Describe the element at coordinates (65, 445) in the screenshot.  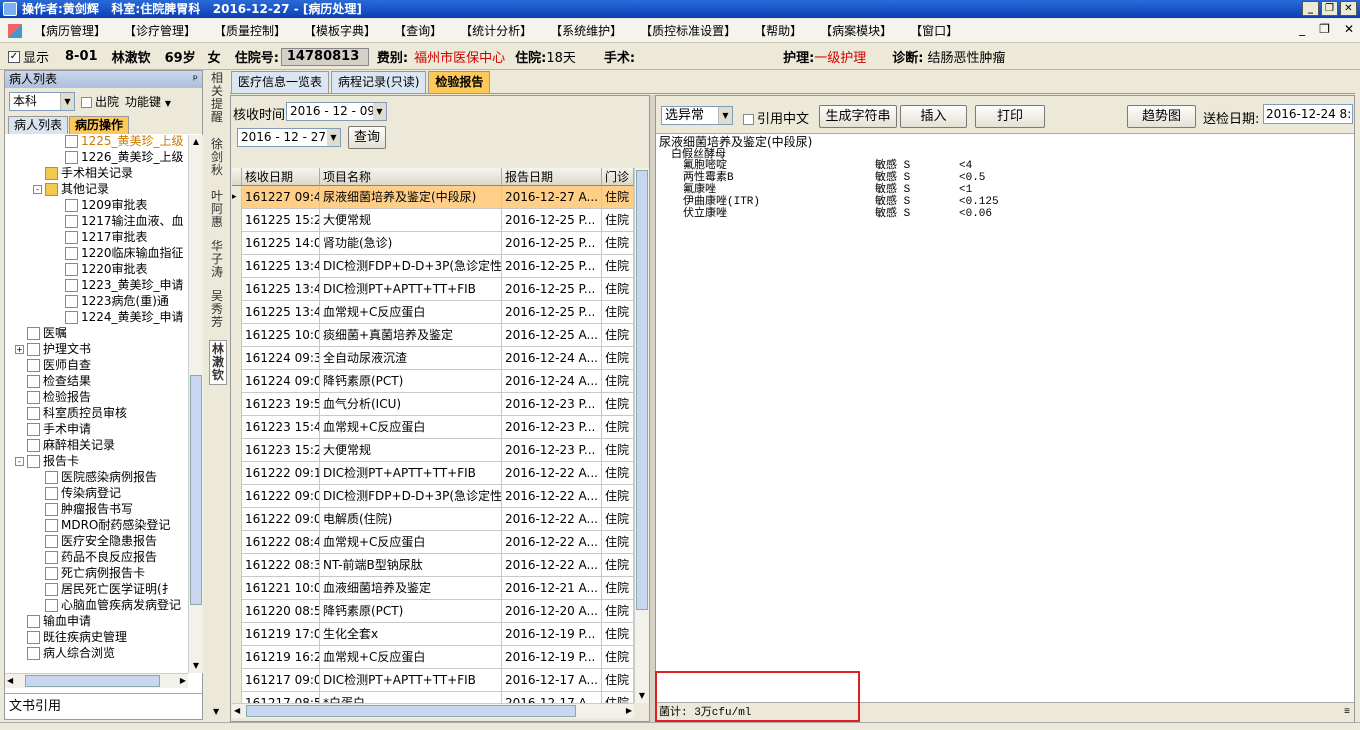
I see `tree-node: 麻醉相关记录` at that location.